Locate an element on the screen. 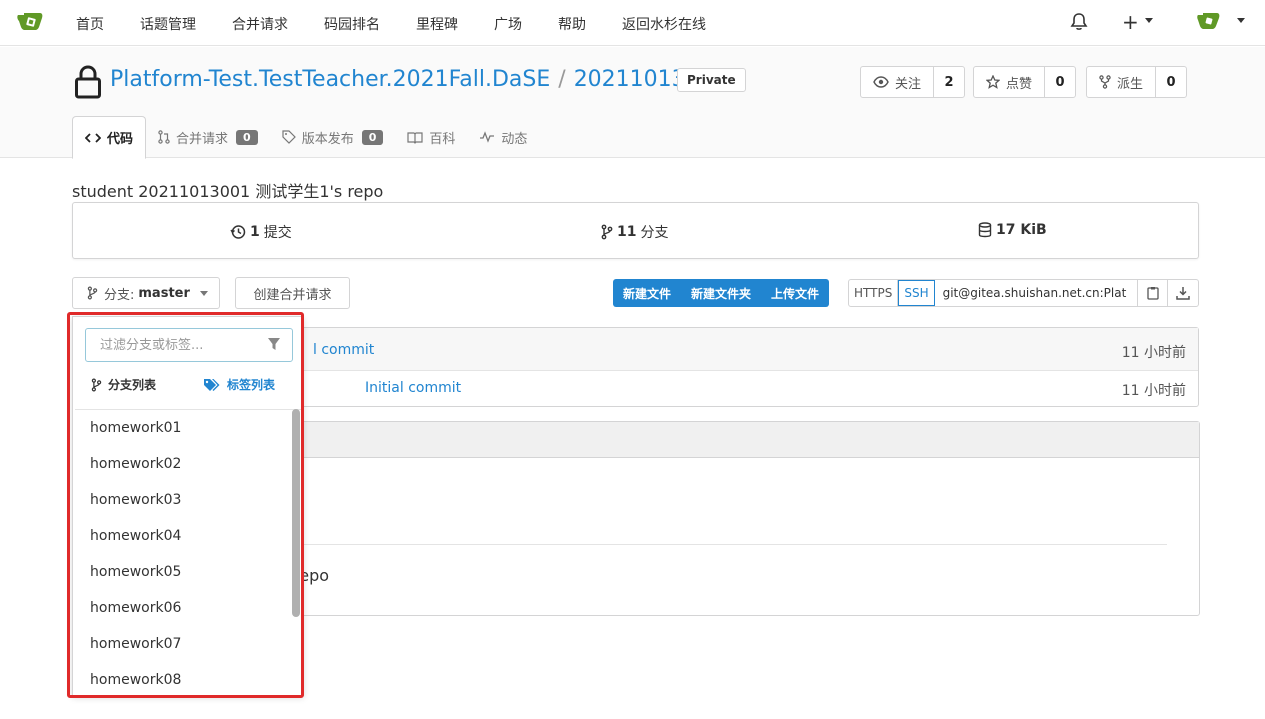  branches-list-tab: 分支列表 is located at coordinates (123, 384).